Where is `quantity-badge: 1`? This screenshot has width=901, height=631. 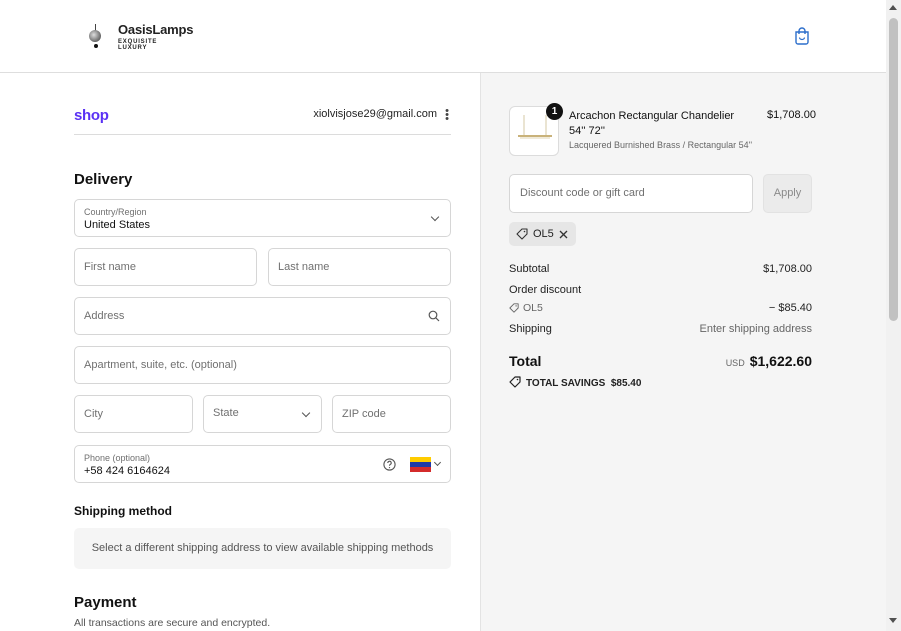 quantity-badge: 1 is located at coordinates (554, 111).